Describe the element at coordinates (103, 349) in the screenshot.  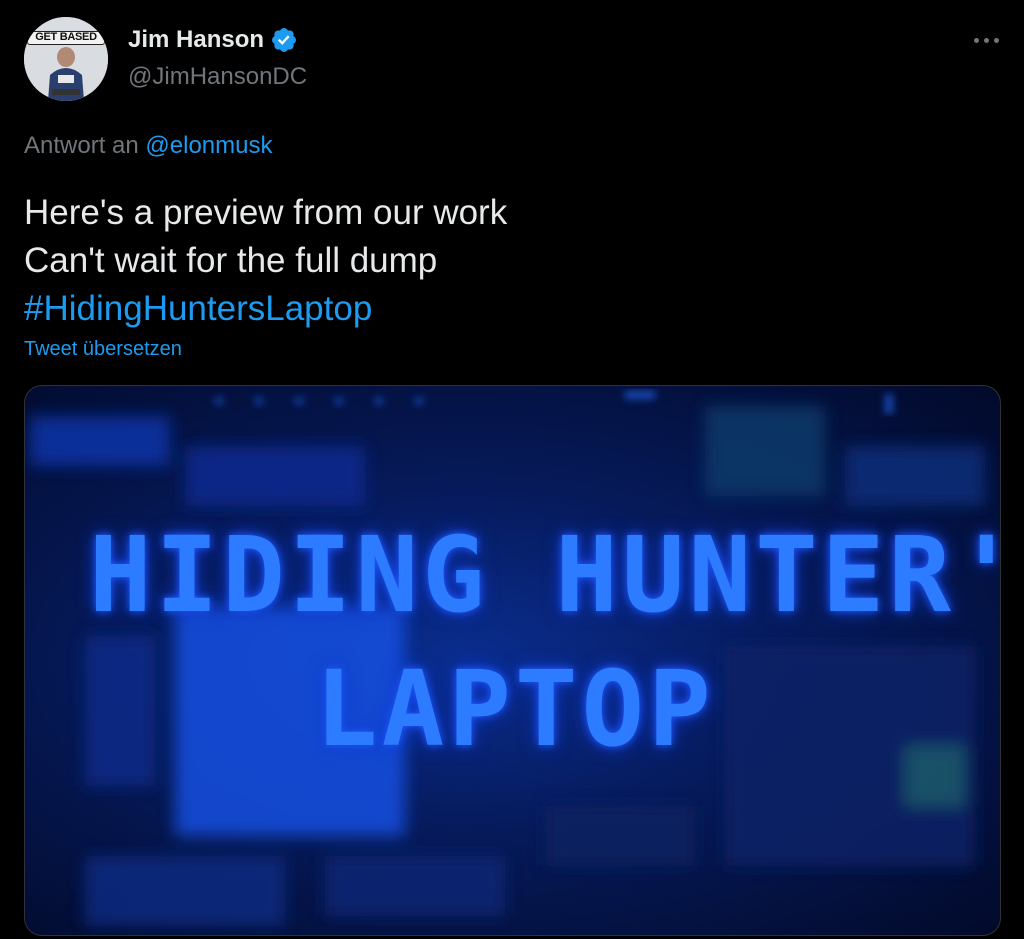
I see `translate-tweet-link: Tweet übersetzen` at that location.